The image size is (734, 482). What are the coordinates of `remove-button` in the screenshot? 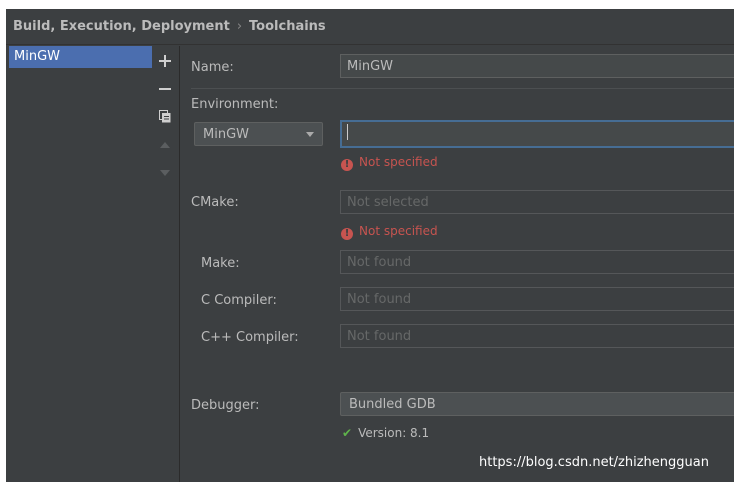 It's located at (165, 89).